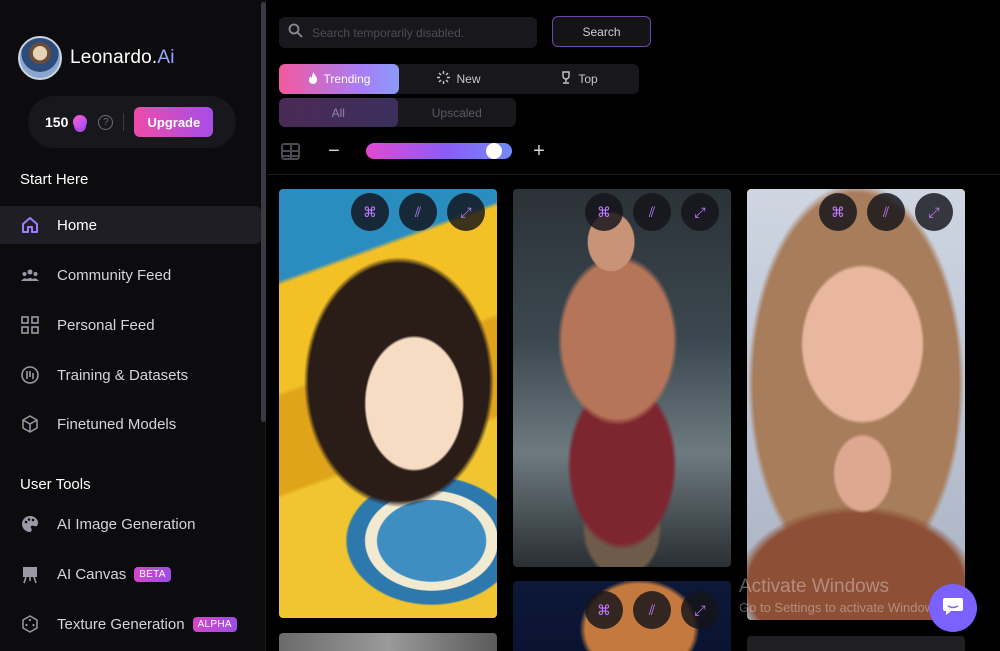  I want to click on chat-icon, so click(953, 608).